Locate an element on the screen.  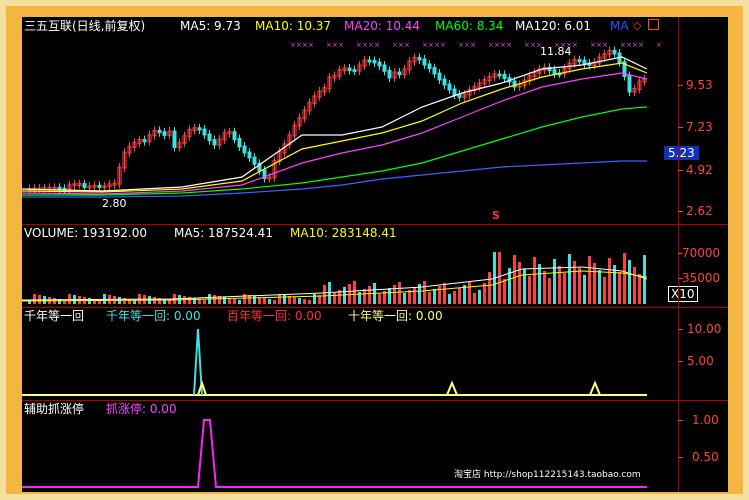
price-label-4: 4.92 is located at coordinates (699, 170).